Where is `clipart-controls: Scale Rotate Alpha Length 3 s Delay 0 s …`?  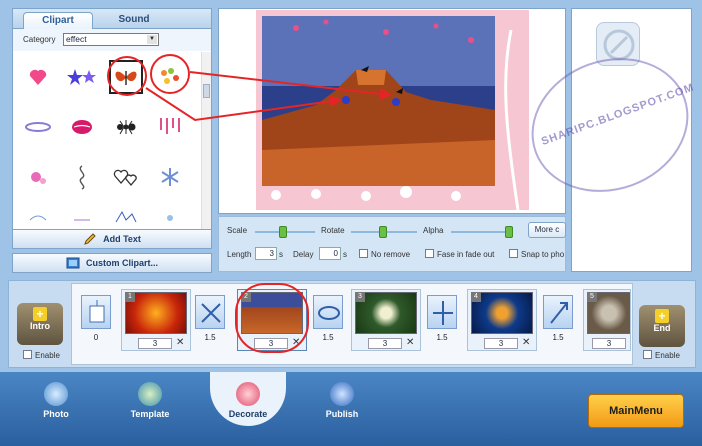 clipart-controls: Scale Rotate Alpha Length 3 s Delay 0 s … is located at coordinates (392, 244).